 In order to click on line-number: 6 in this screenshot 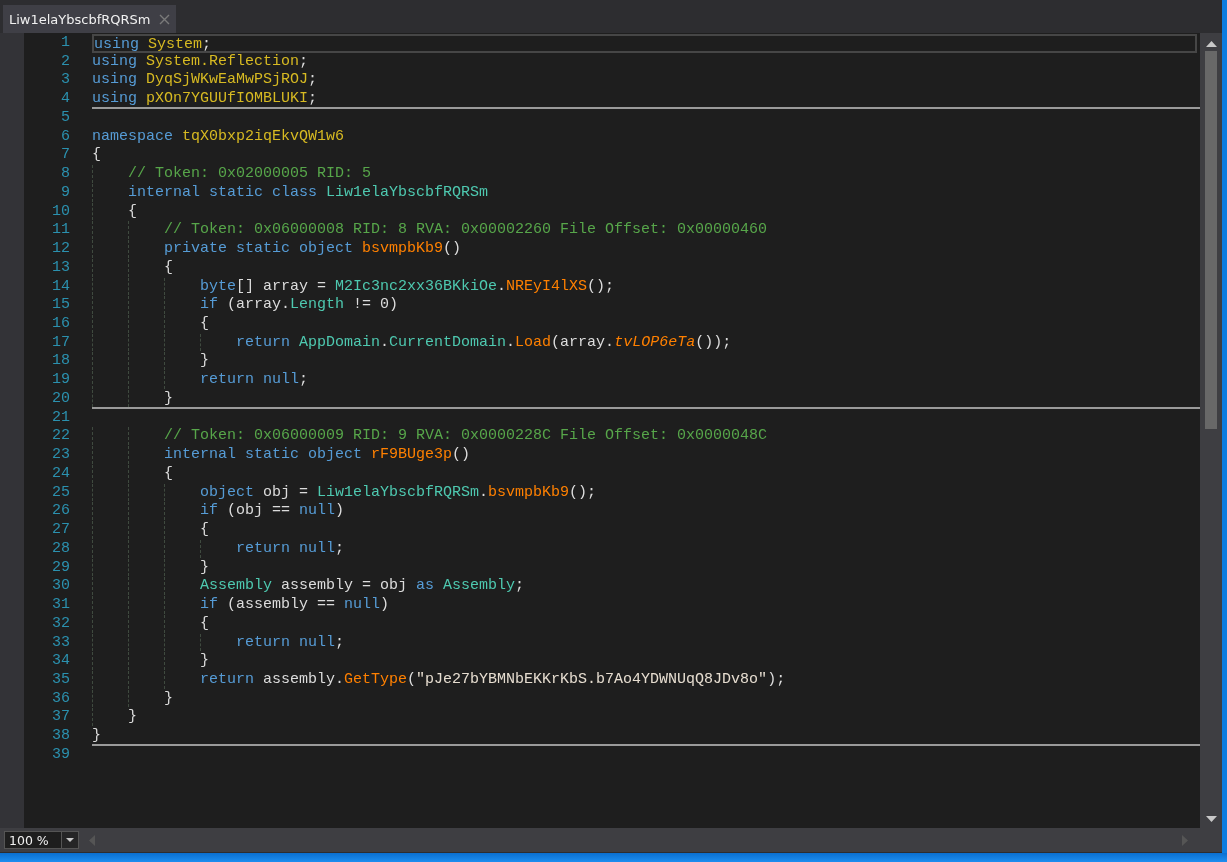, I will do `click(65, 136)`.